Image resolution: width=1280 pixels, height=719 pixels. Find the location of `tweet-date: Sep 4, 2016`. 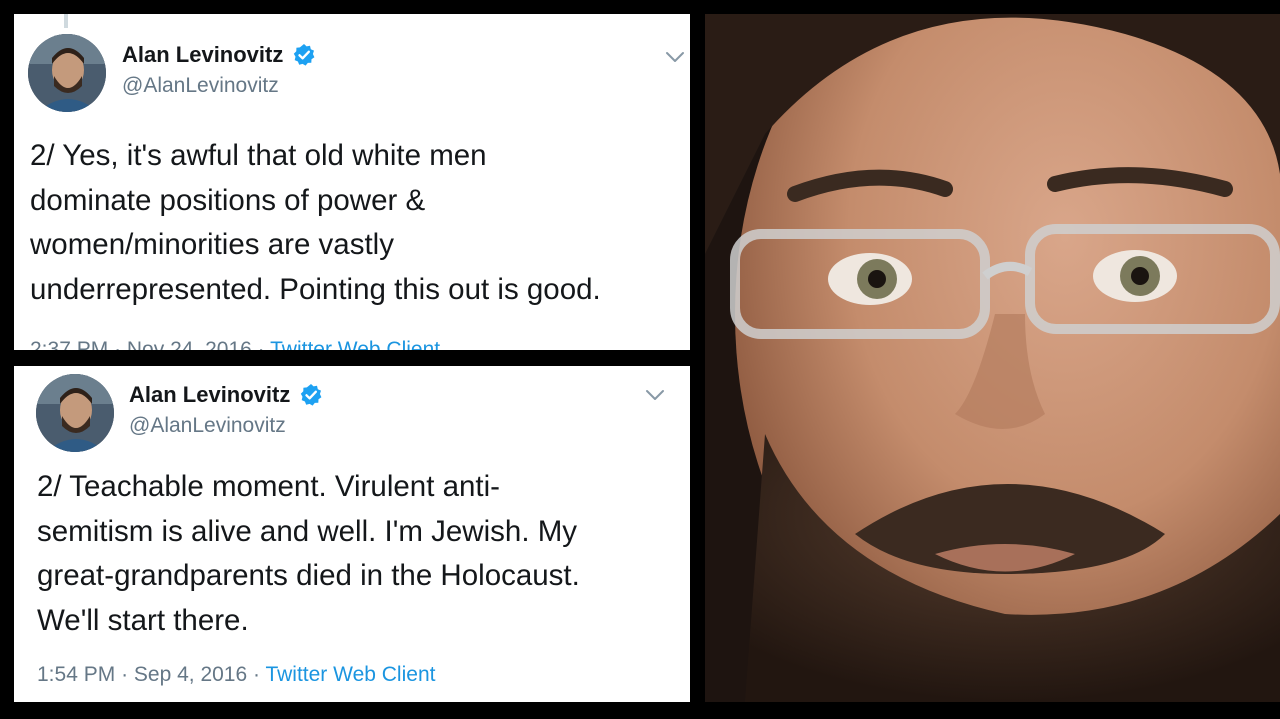

tweet-date: Sep 4, 2016 is located at coordinates (190, 674).